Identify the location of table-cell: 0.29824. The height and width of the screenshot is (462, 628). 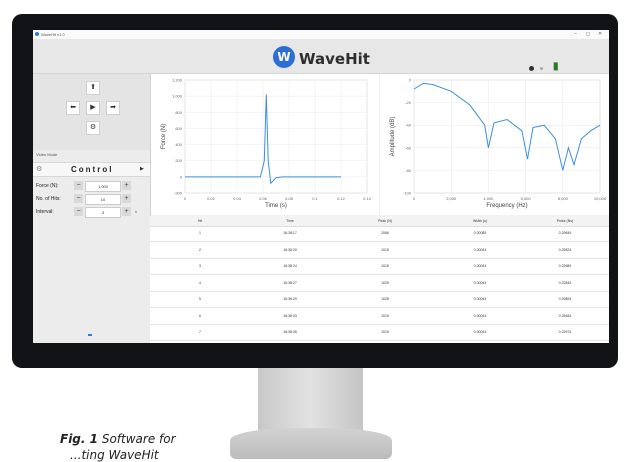
(565, 249).